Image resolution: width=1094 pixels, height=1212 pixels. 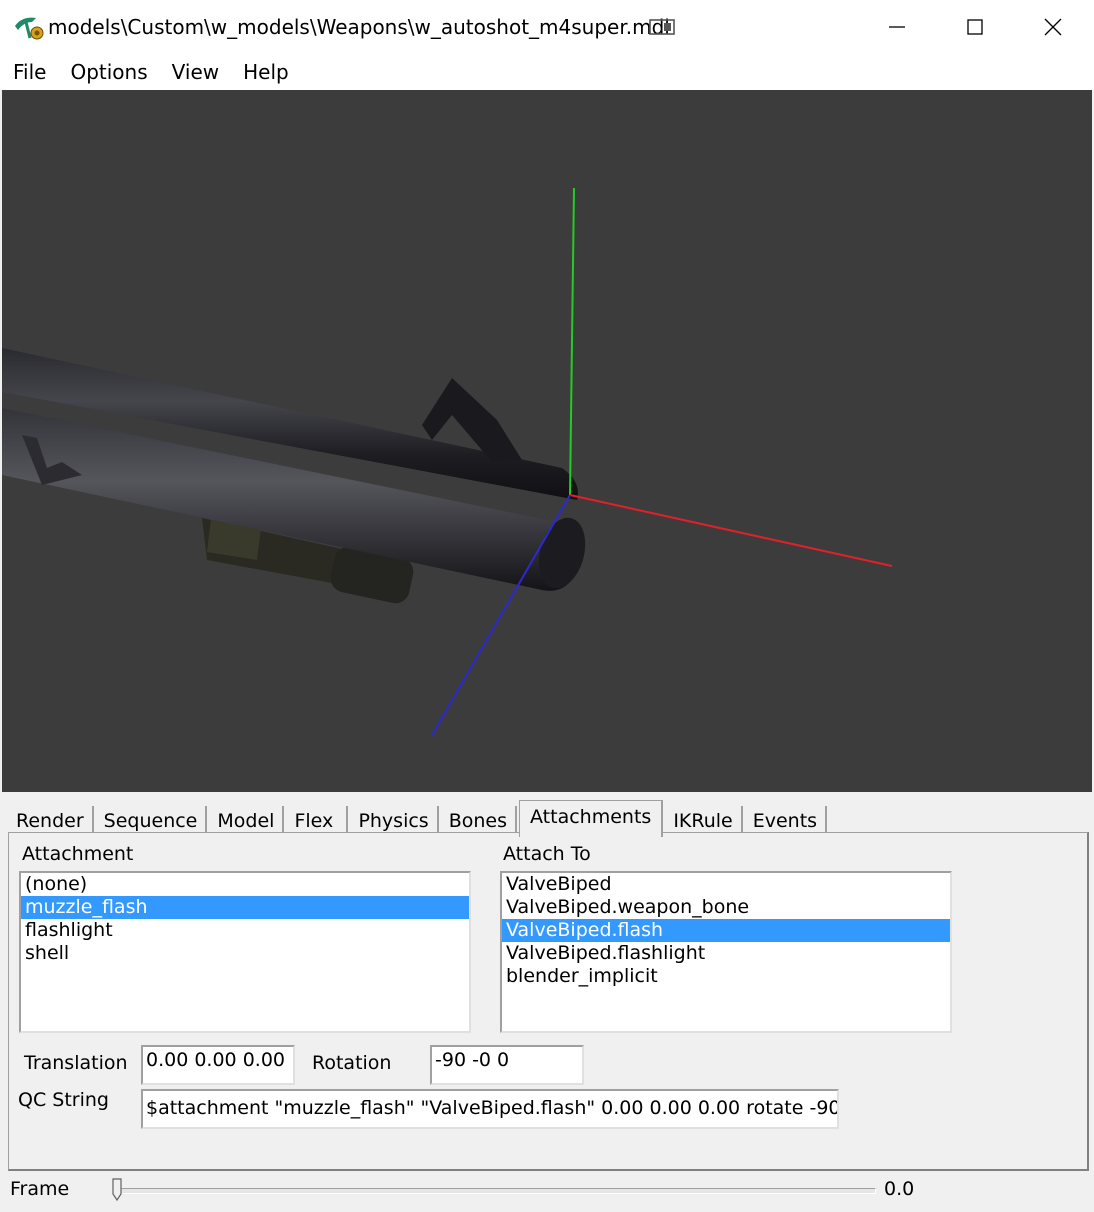 What do you see at coordinates (572, 341) in the screenshot?
I see `y-axis` at bounding box center [572, 341].